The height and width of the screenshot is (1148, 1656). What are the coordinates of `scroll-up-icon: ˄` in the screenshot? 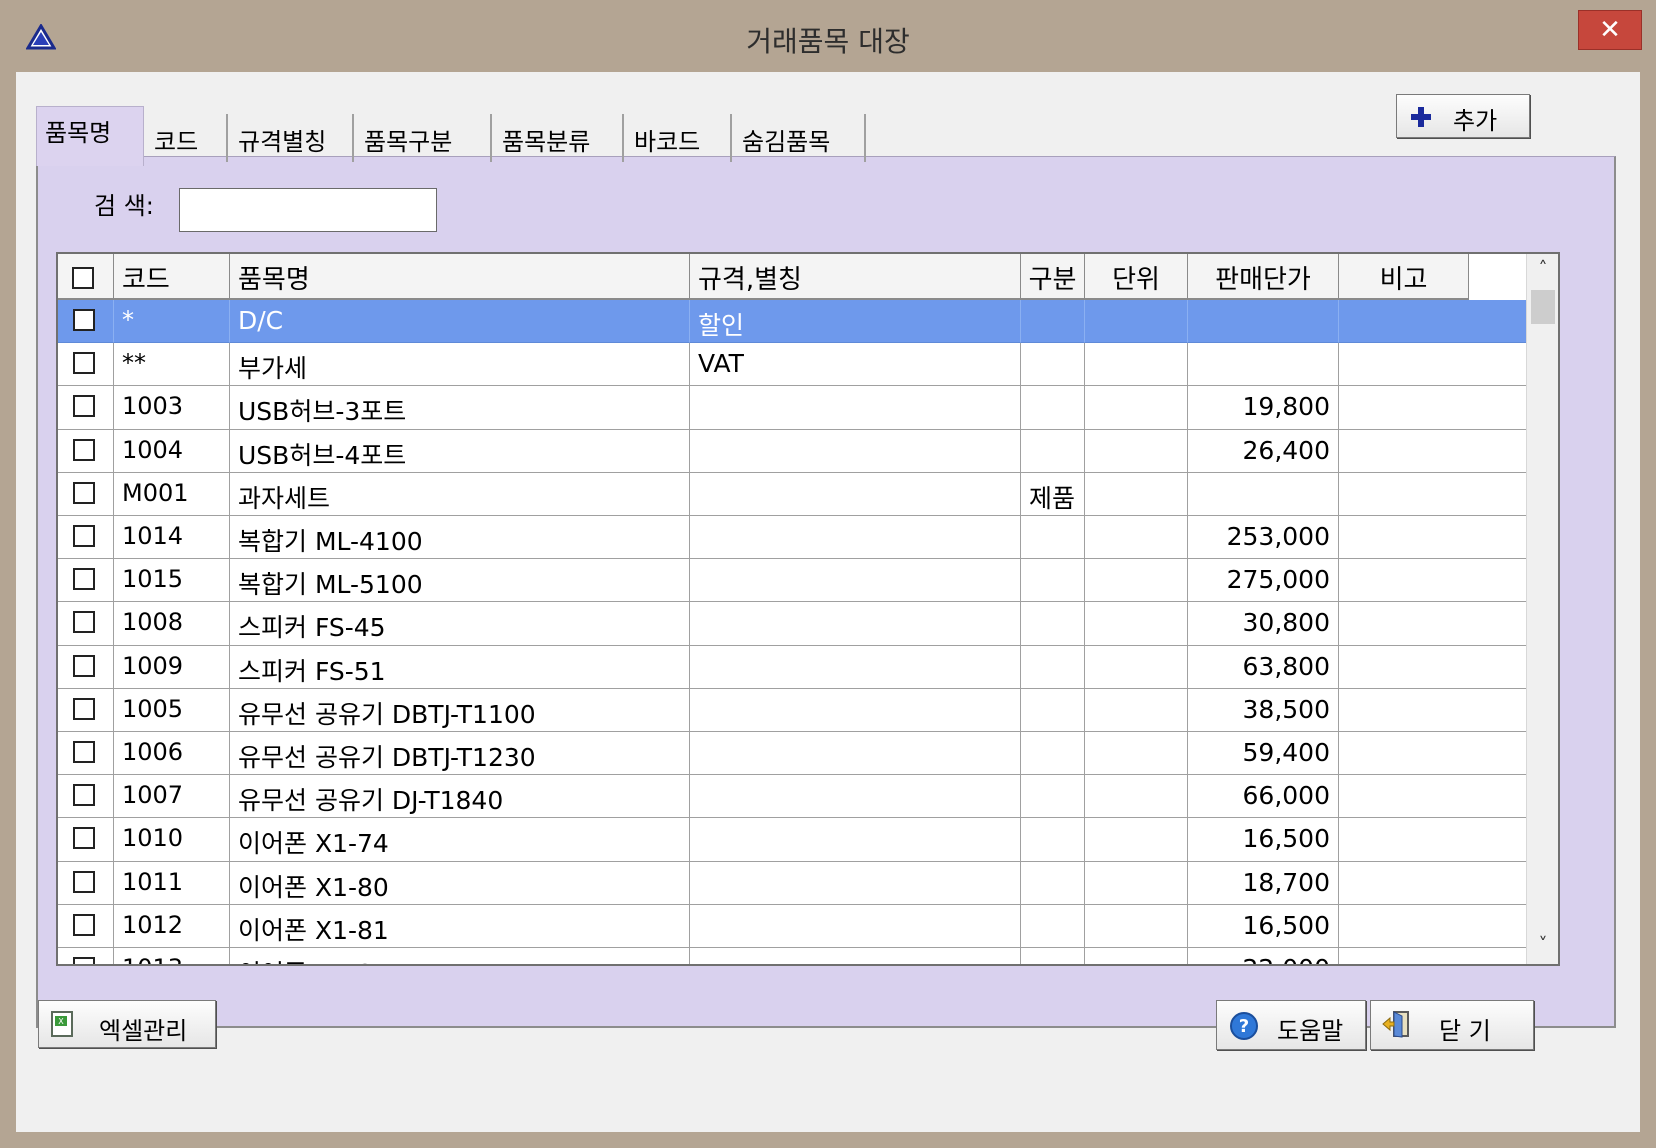 It's located at (1542, 268).